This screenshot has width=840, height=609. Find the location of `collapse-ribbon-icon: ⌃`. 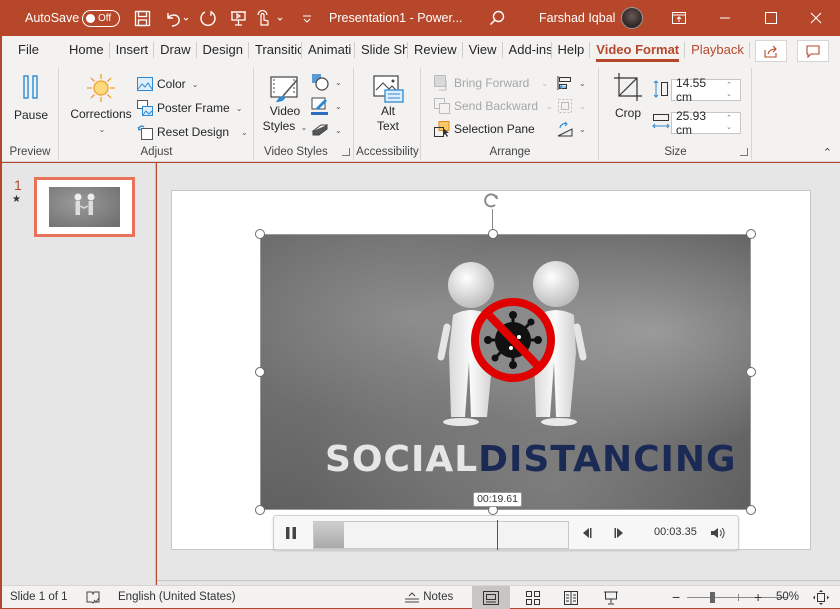

collapse-ribbon-icon: ⌃ is located at coordinates (827, 152).